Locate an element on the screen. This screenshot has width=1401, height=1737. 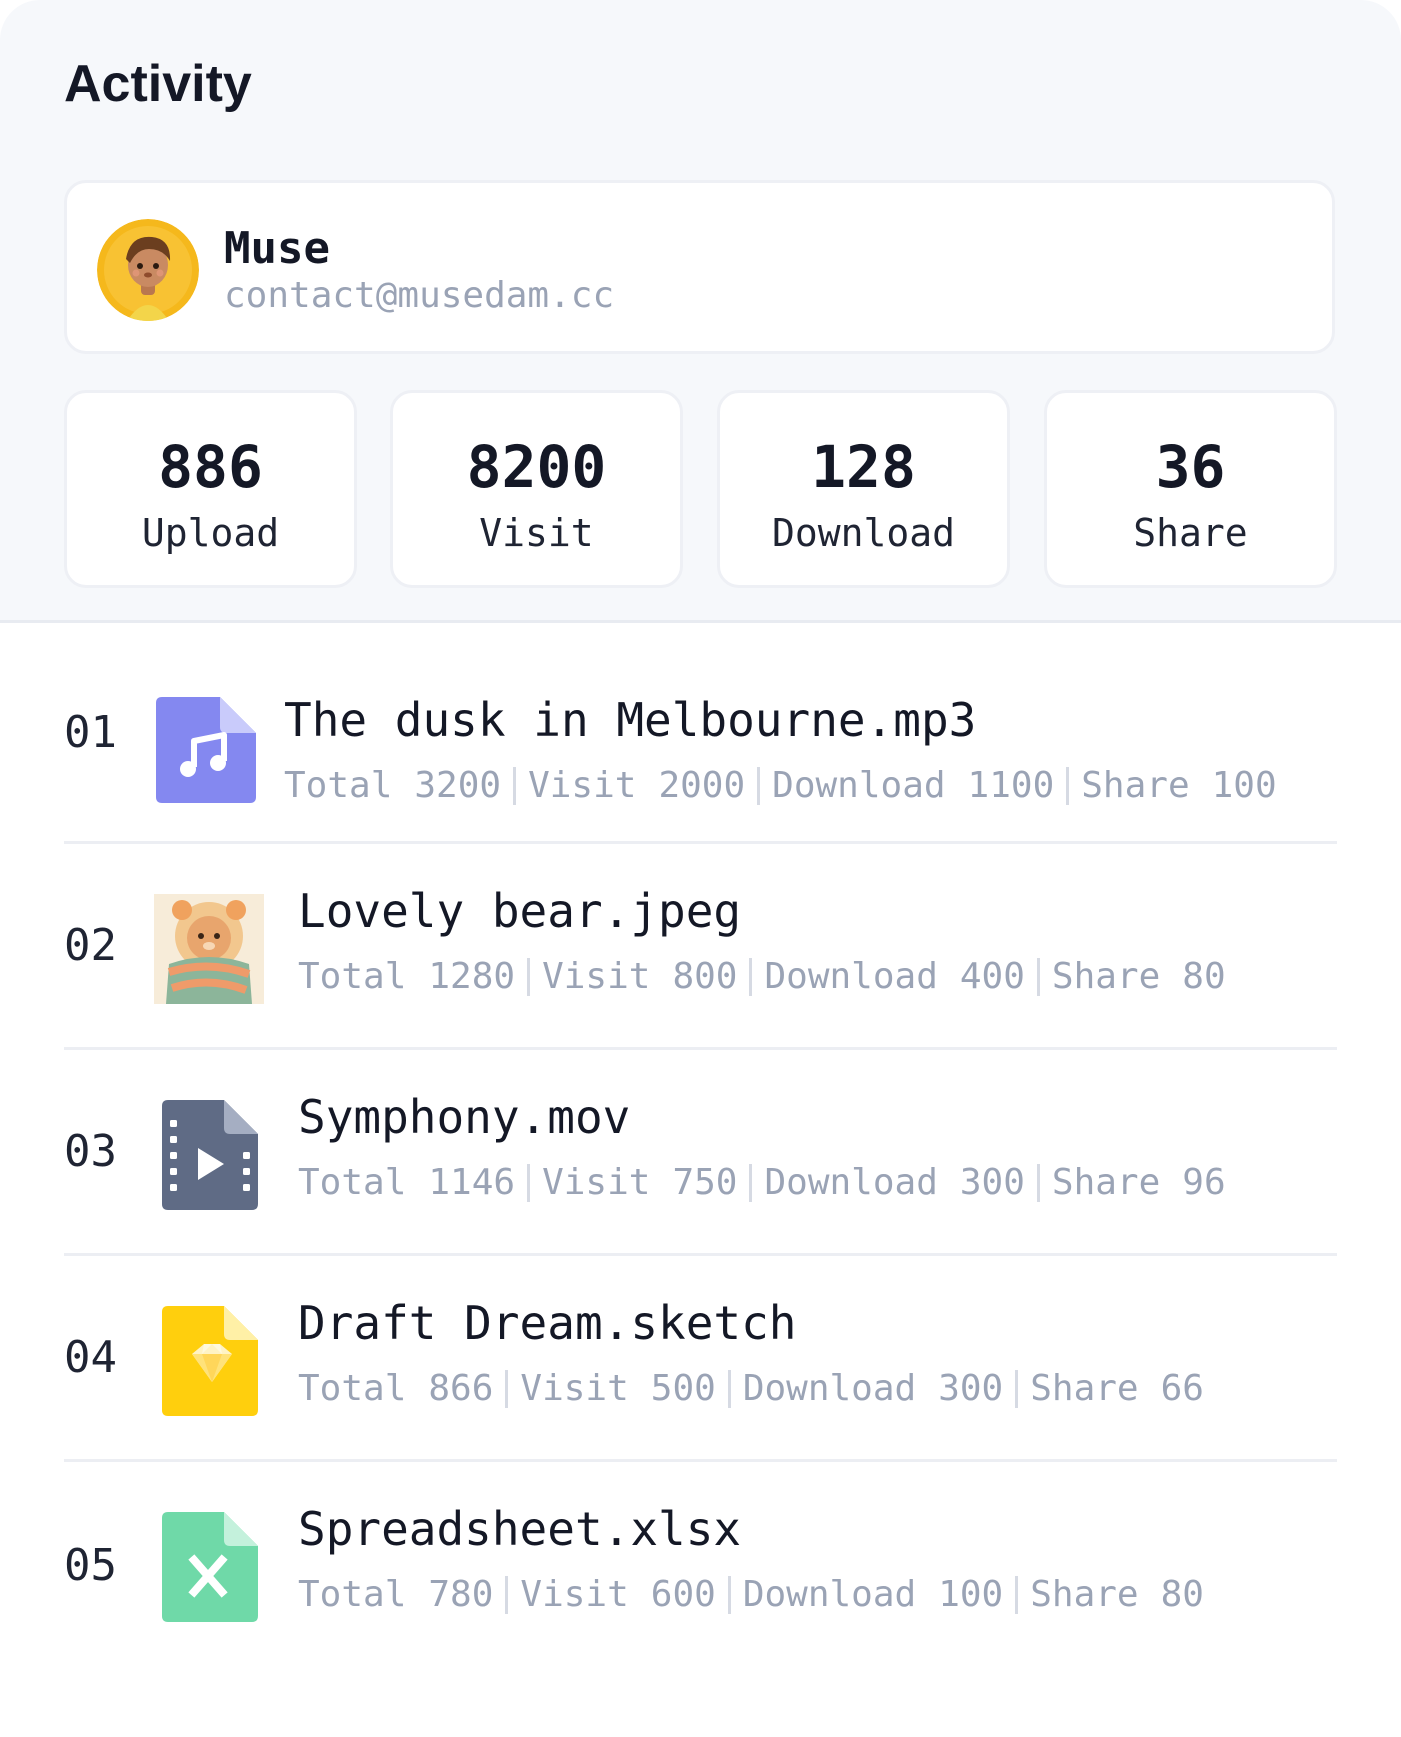
rank-number: 04 is located at coordinates (90, 1357).